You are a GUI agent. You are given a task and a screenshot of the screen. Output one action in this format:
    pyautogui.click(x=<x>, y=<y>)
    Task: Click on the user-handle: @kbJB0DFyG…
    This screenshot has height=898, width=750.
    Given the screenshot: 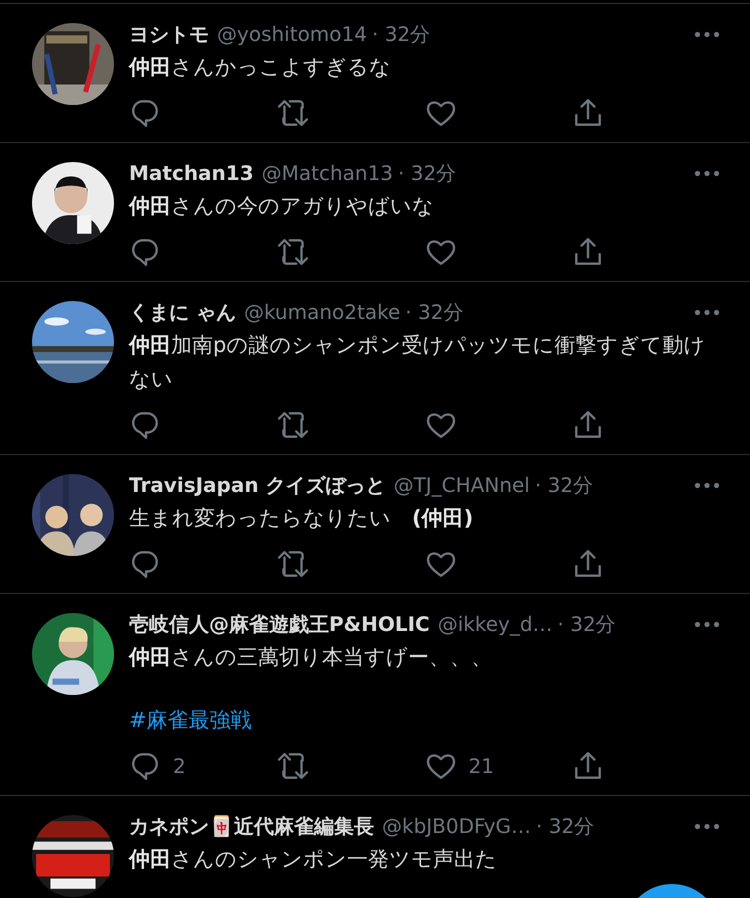 What is the action you would take?
    pyautogui.click(x=457, y=826)
    